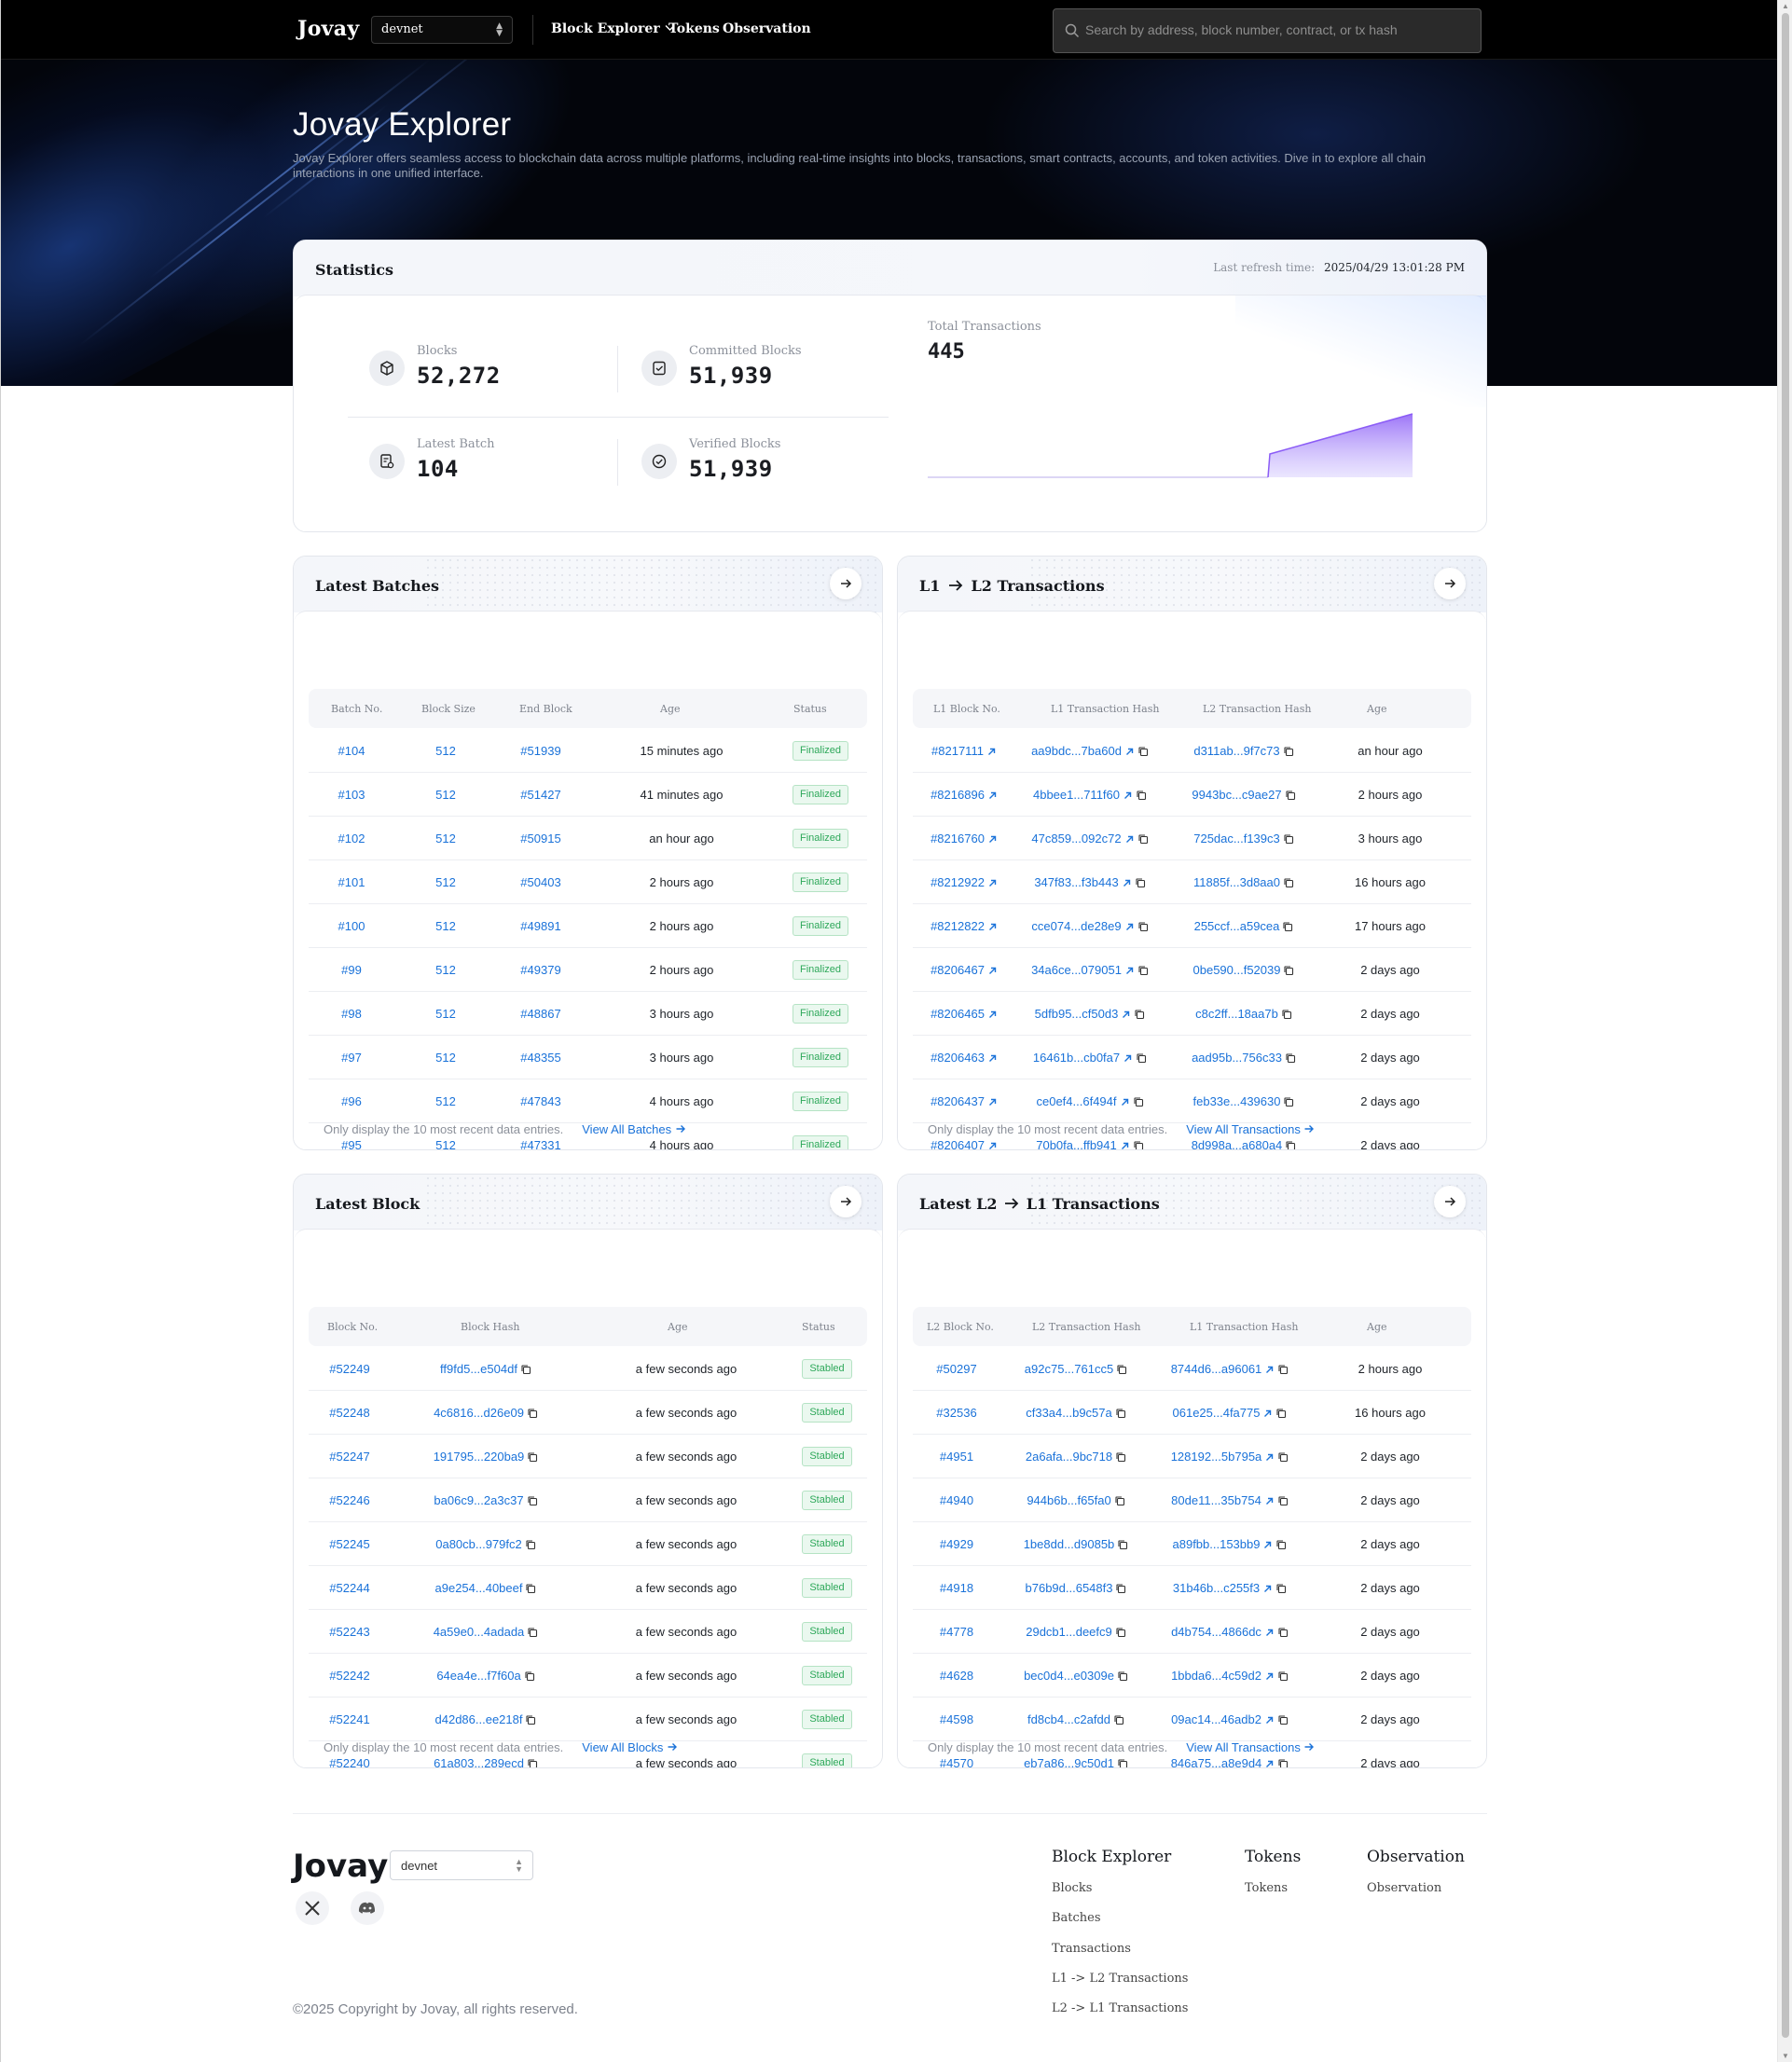  Describe the element at coordinates (540, 795) in the screenshot. I see `end-block-link: #51427` at that location.